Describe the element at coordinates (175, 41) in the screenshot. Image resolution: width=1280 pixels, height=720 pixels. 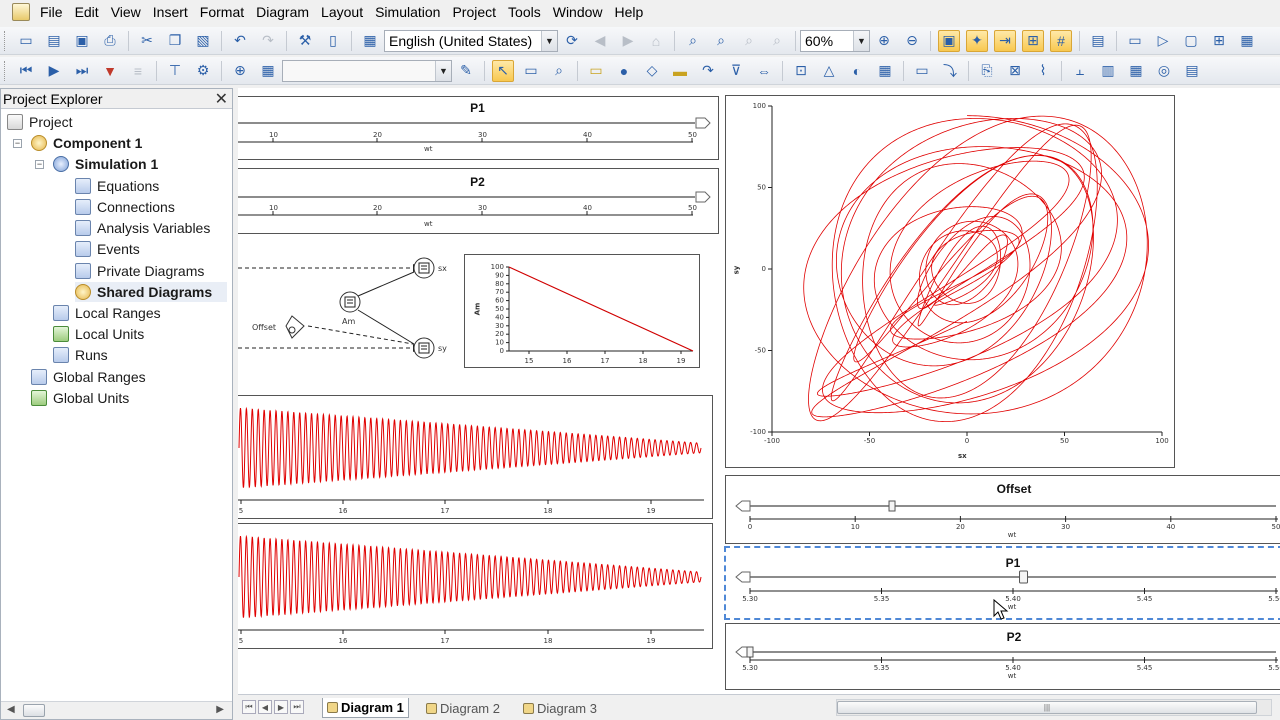
I see `copy-icon: ❐` at that location.